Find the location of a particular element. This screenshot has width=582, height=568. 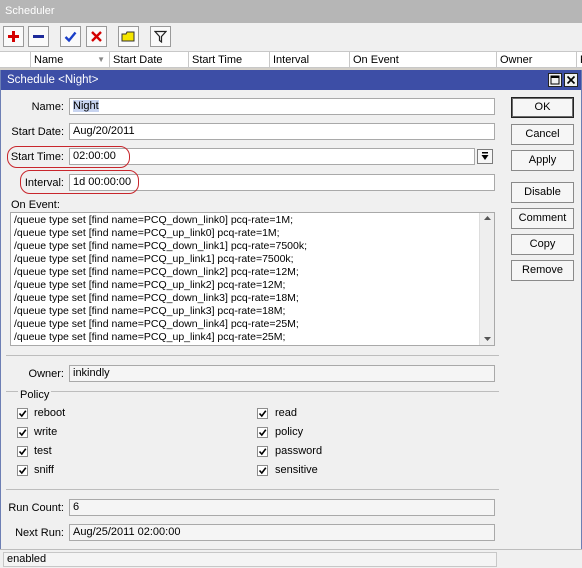

name-value: Night is located at coordinates (86, 106).